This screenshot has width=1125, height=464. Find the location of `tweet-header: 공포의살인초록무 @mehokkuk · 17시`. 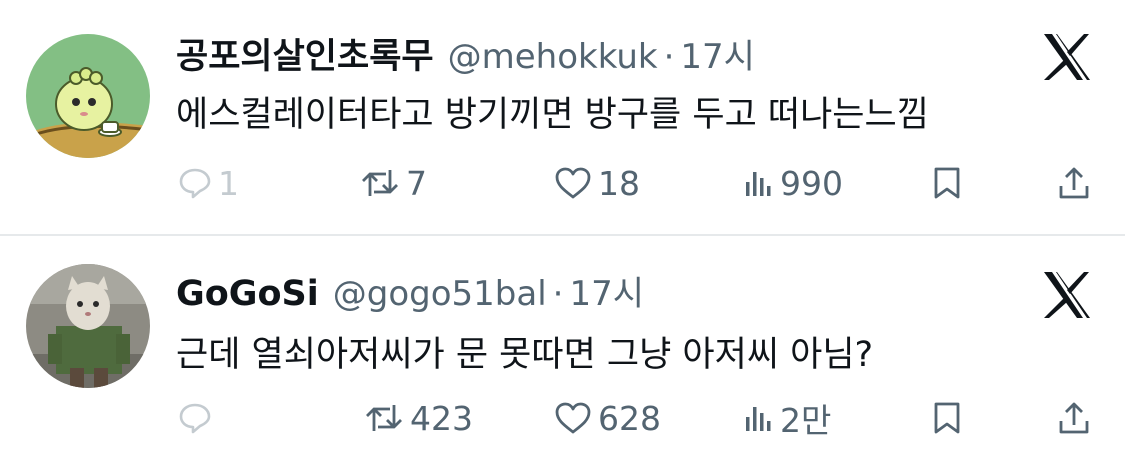

tweet-header: 공포의살인초록무 @mehokkuk · 17시 is located at coordinates (465, 52).